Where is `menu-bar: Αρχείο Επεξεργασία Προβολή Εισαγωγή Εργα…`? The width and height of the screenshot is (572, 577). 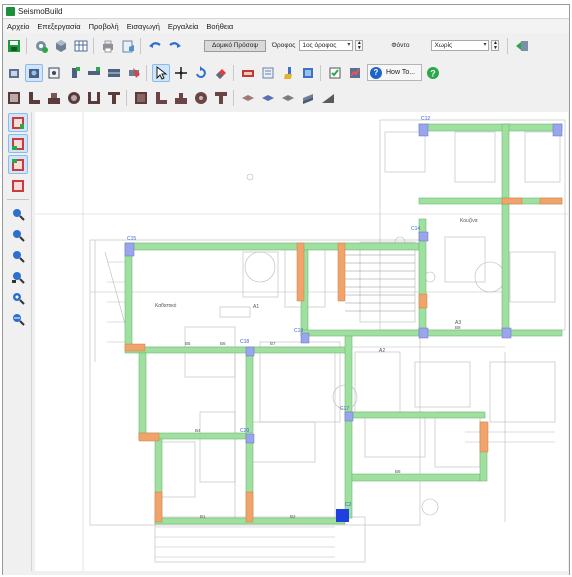 menu-bar: Αρχείο Επεξεργασία Προβολή Εισαγωγή Εργα… is located at coordinates (286, 26).